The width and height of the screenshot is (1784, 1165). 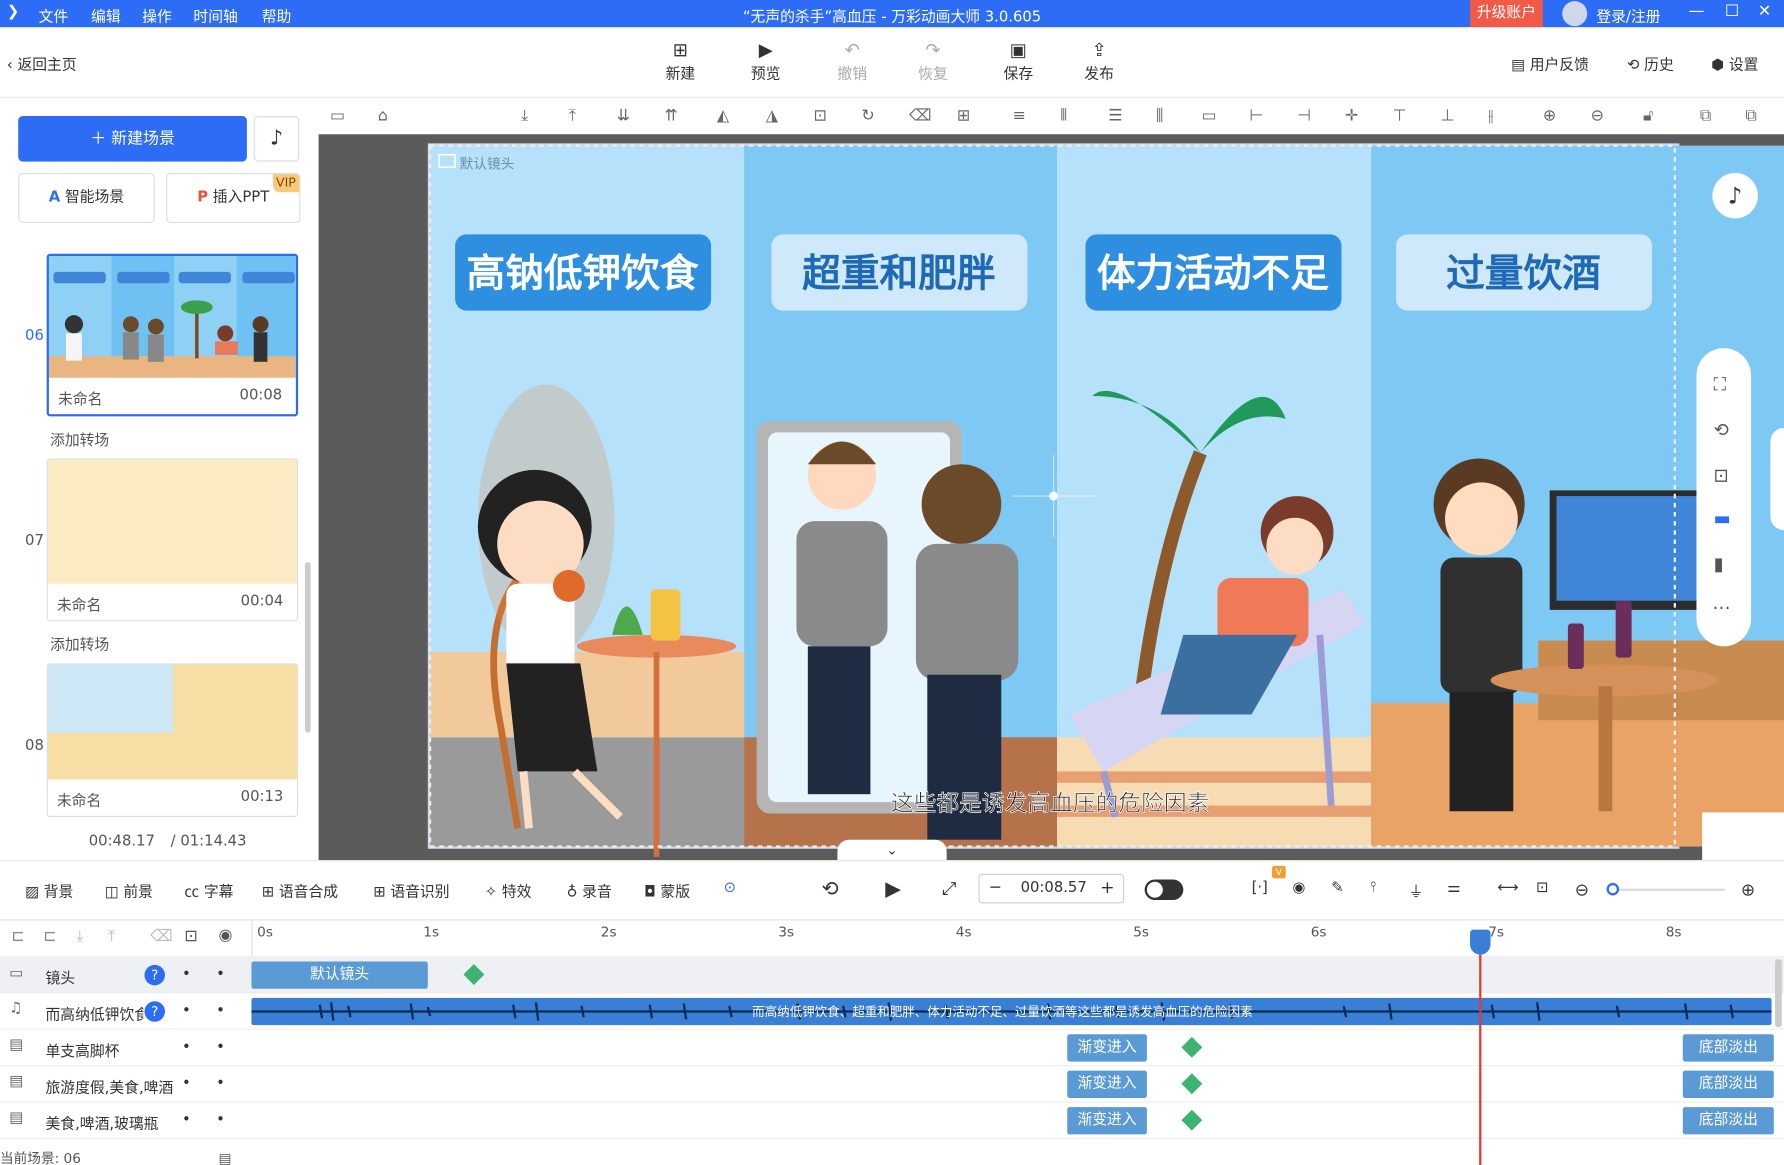 I want to click on camera-clip: 默认镜头, so click(x=339, y=975).